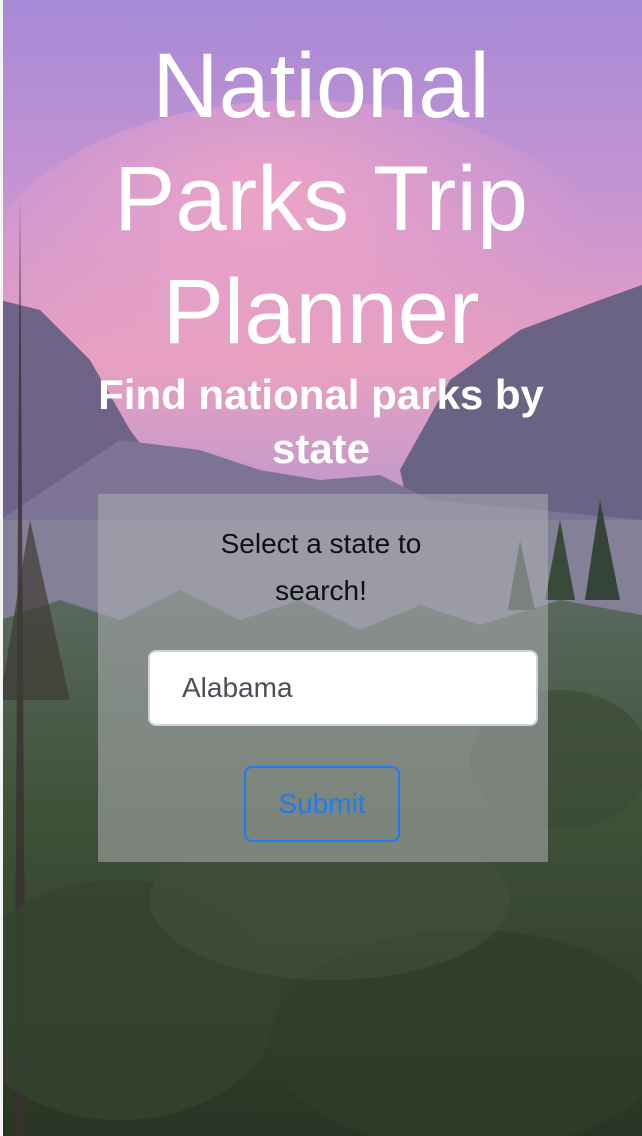  What do you see at coordinates (237, 687) in the screenshot?
I see `state-select-value: Alabama` at bounding box center [237, 687].